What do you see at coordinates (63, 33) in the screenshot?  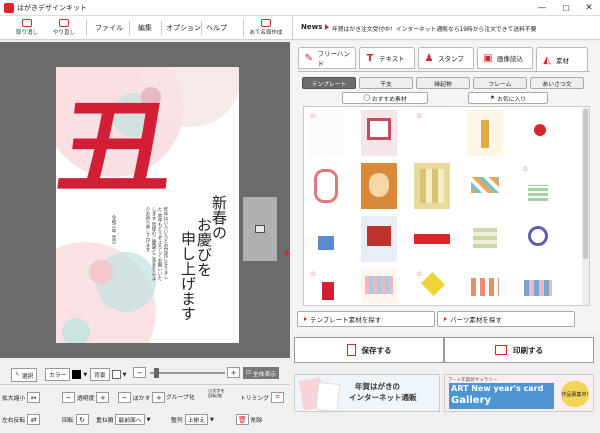 I see `redo-label: やり直し` at bounding box center [63, 33].